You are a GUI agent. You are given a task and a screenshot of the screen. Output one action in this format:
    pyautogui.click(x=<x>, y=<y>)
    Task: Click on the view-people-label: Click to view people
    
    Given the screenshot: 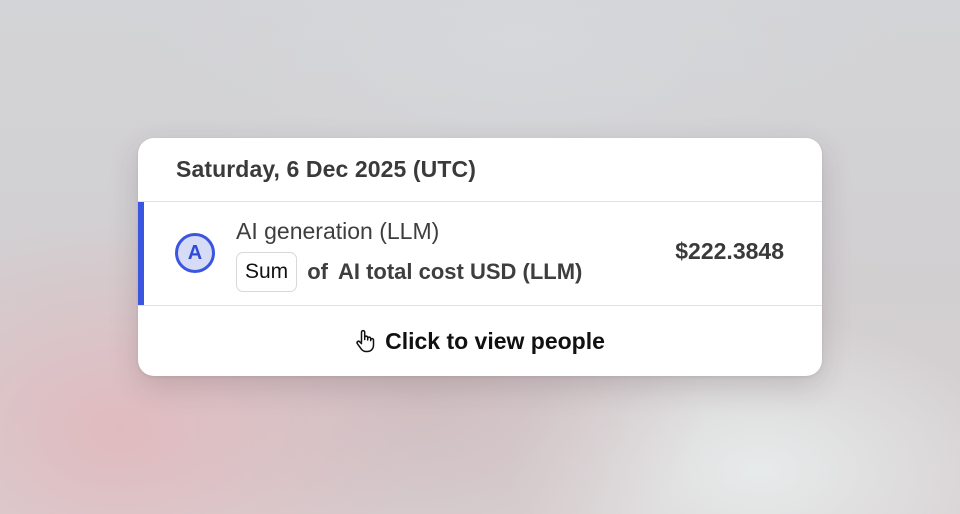 What is the action you would take?
    pyautogui.click(x=495, y=340)
    